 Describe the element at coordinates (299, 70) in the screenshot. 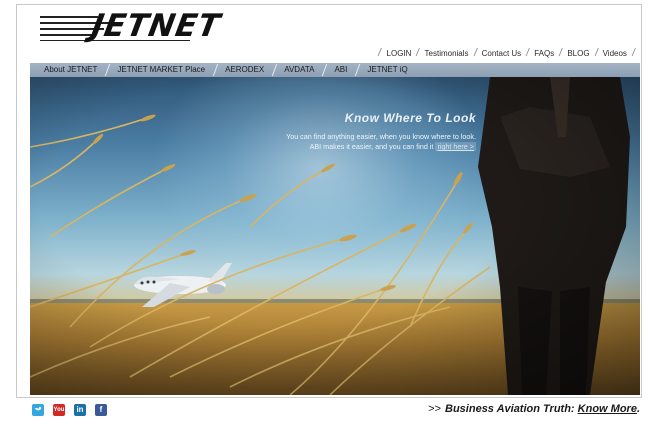

I see `nav-avdata: AVDATA` at that location.